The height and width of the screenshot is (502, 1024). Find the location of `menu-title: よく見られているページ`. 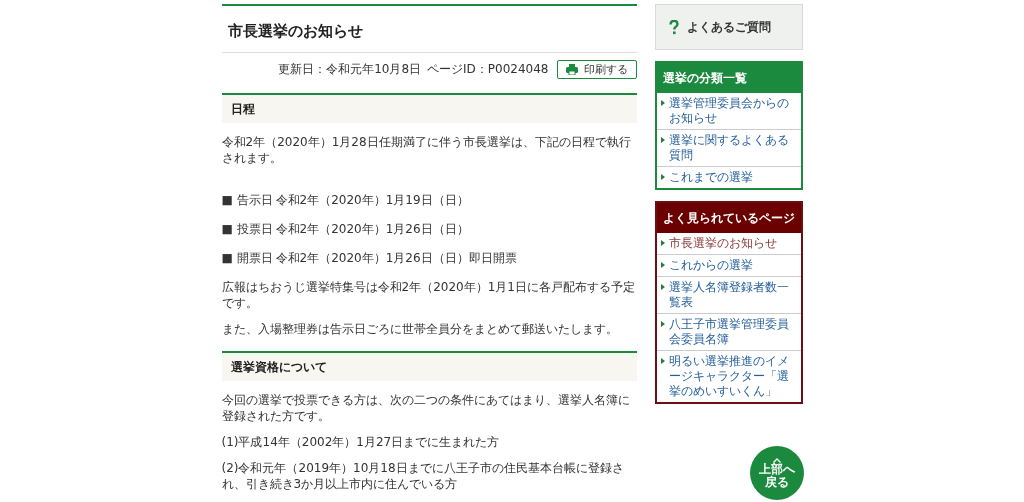

menu-title: よく見られているページ is located at coordinates (728, 218).